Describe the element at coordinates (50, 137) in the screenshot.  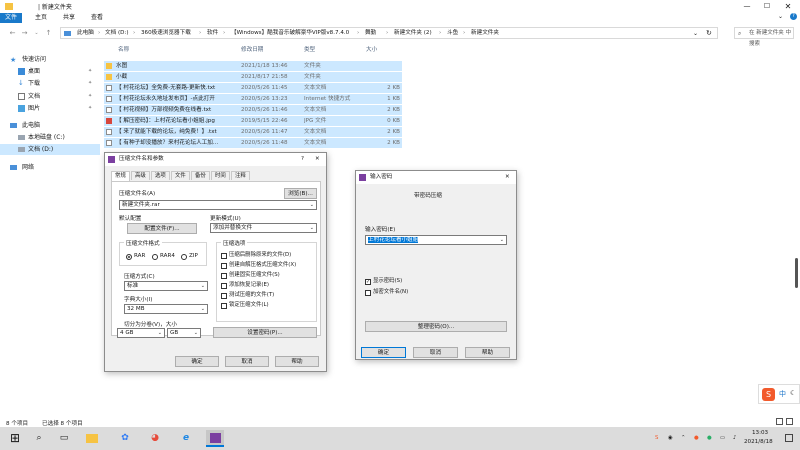
I see `nav-drive-c: 本地磁盘 (C:)` at that location.